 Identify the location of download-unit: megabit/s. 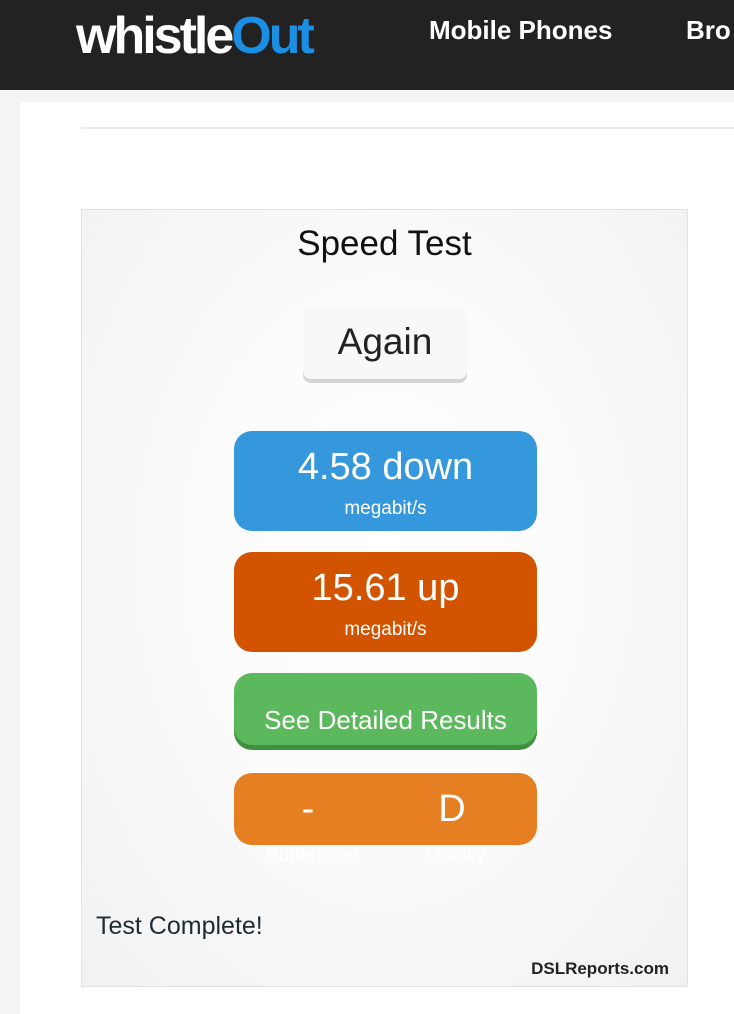
(385, 508).